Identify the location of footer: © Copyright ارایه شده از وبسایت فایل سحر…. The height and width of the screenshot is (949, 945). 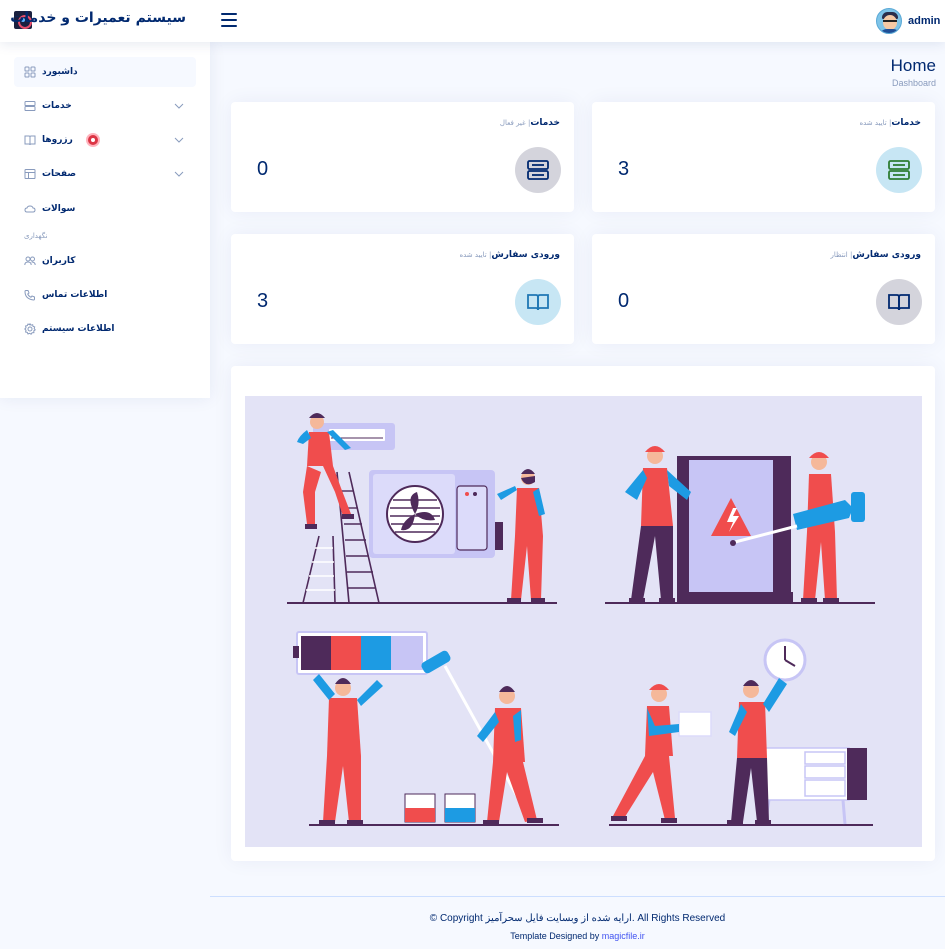
(577, 922).